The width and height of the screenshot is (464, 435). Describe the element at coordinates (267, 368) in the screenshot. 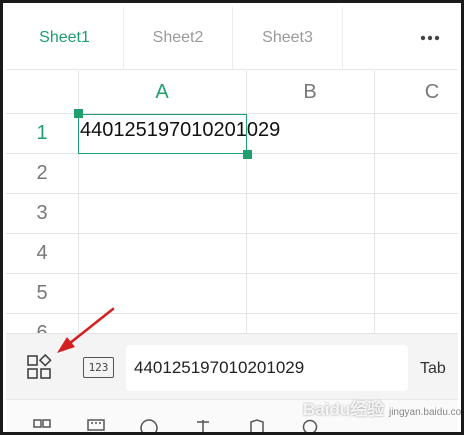

I see `formula-input: 440125197010201029` at that location.